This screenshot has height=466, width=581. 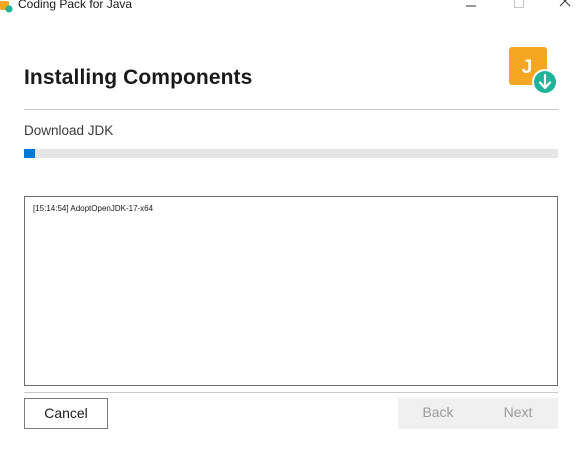 What do you see at coordinates (291, 153) in the screenshot?
I see `progress-bar` at bounding box center [291, 153].